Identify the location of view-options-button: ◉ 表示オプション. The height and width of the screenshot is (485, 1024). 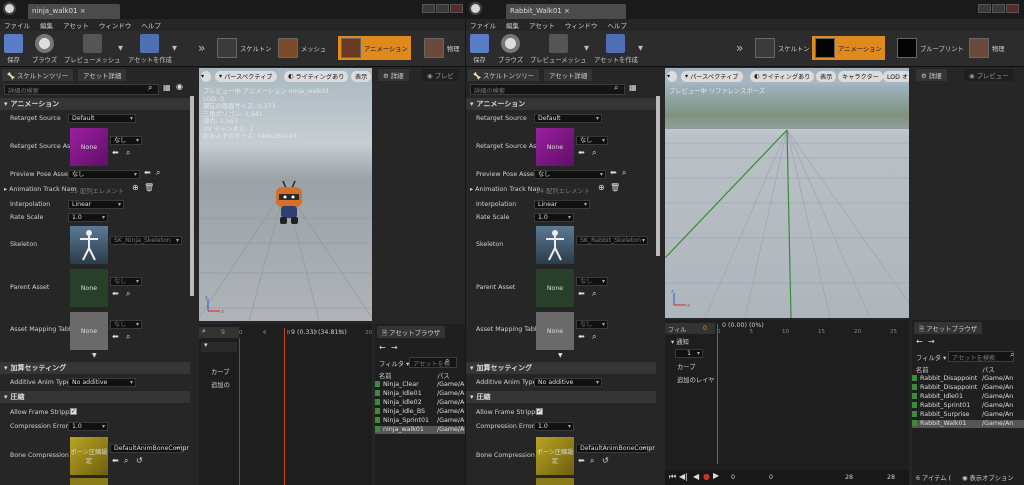
(988, 477).